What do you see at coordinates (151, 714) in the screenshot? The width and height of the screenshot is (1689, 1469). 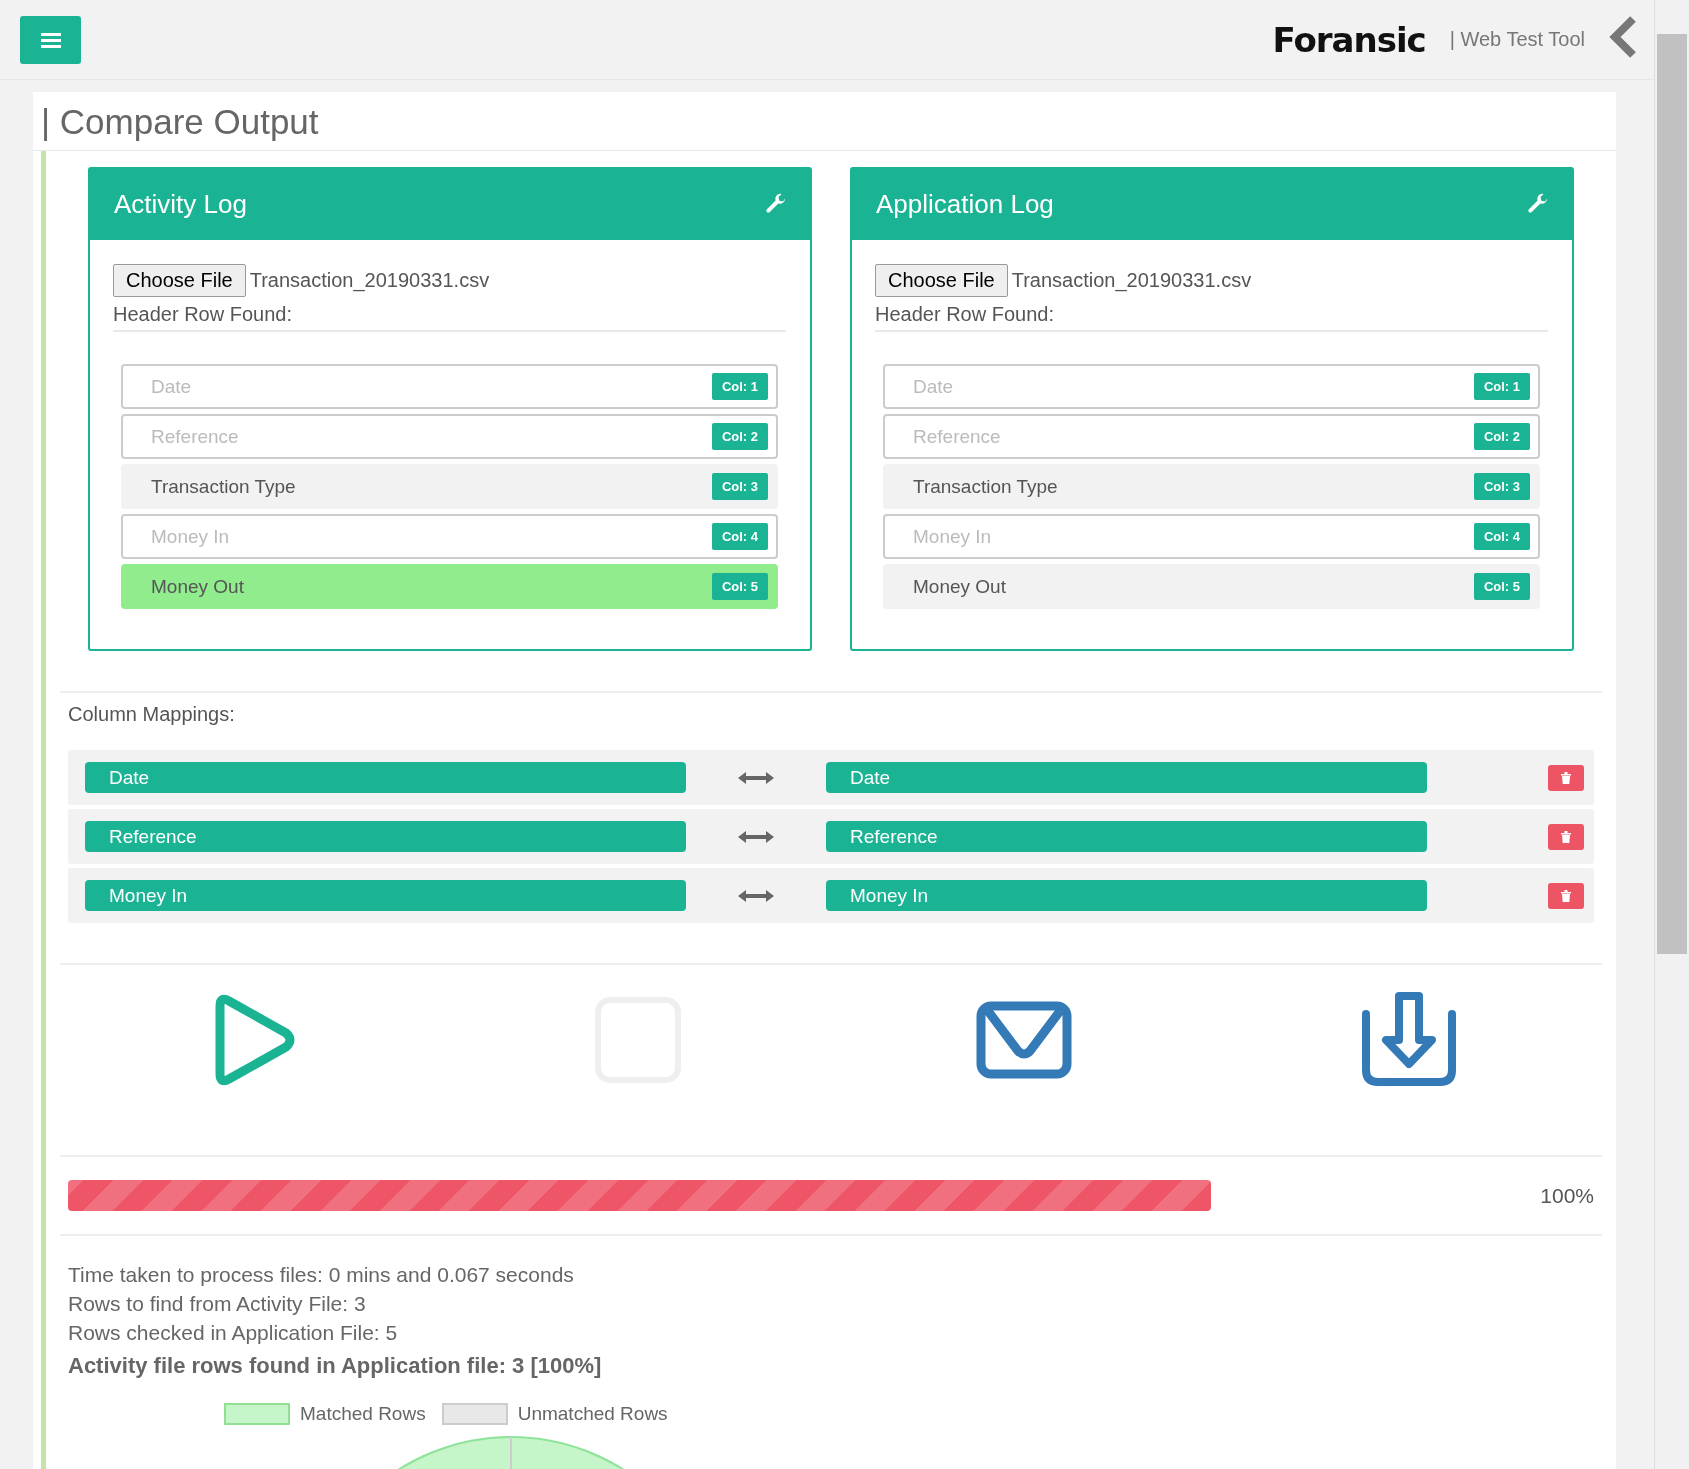 I see `section-label: Column Mappings:` at bounding box center [151, 714].